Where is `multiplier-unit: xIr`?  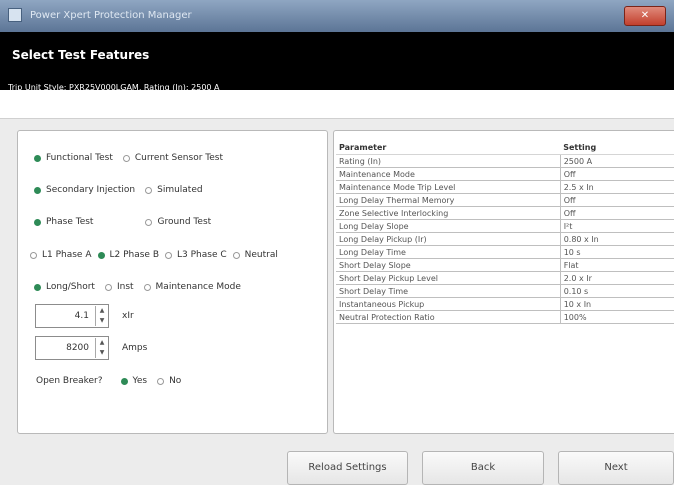 multiplier-unit: xIr is located at coordinates (128, 316).